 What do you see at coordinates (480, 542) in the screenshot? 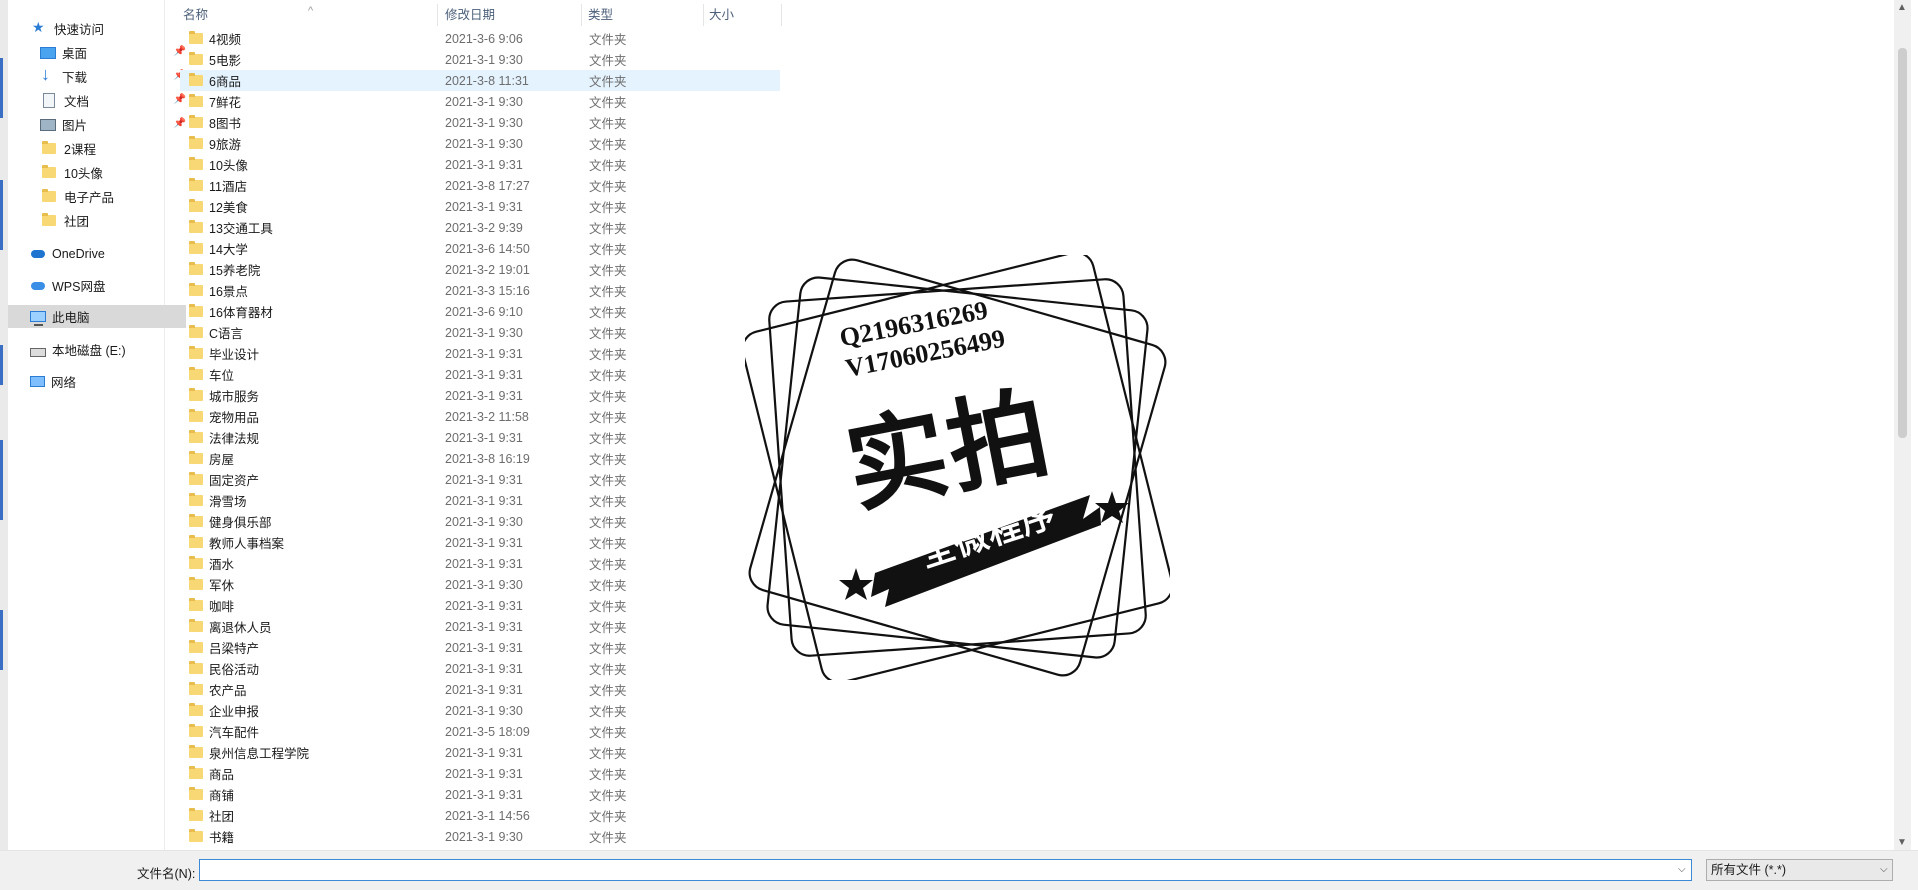
I see `file-row: 教师人事档案 2021-3-1 9:31 文件夹` at bounding box center [480, 542].